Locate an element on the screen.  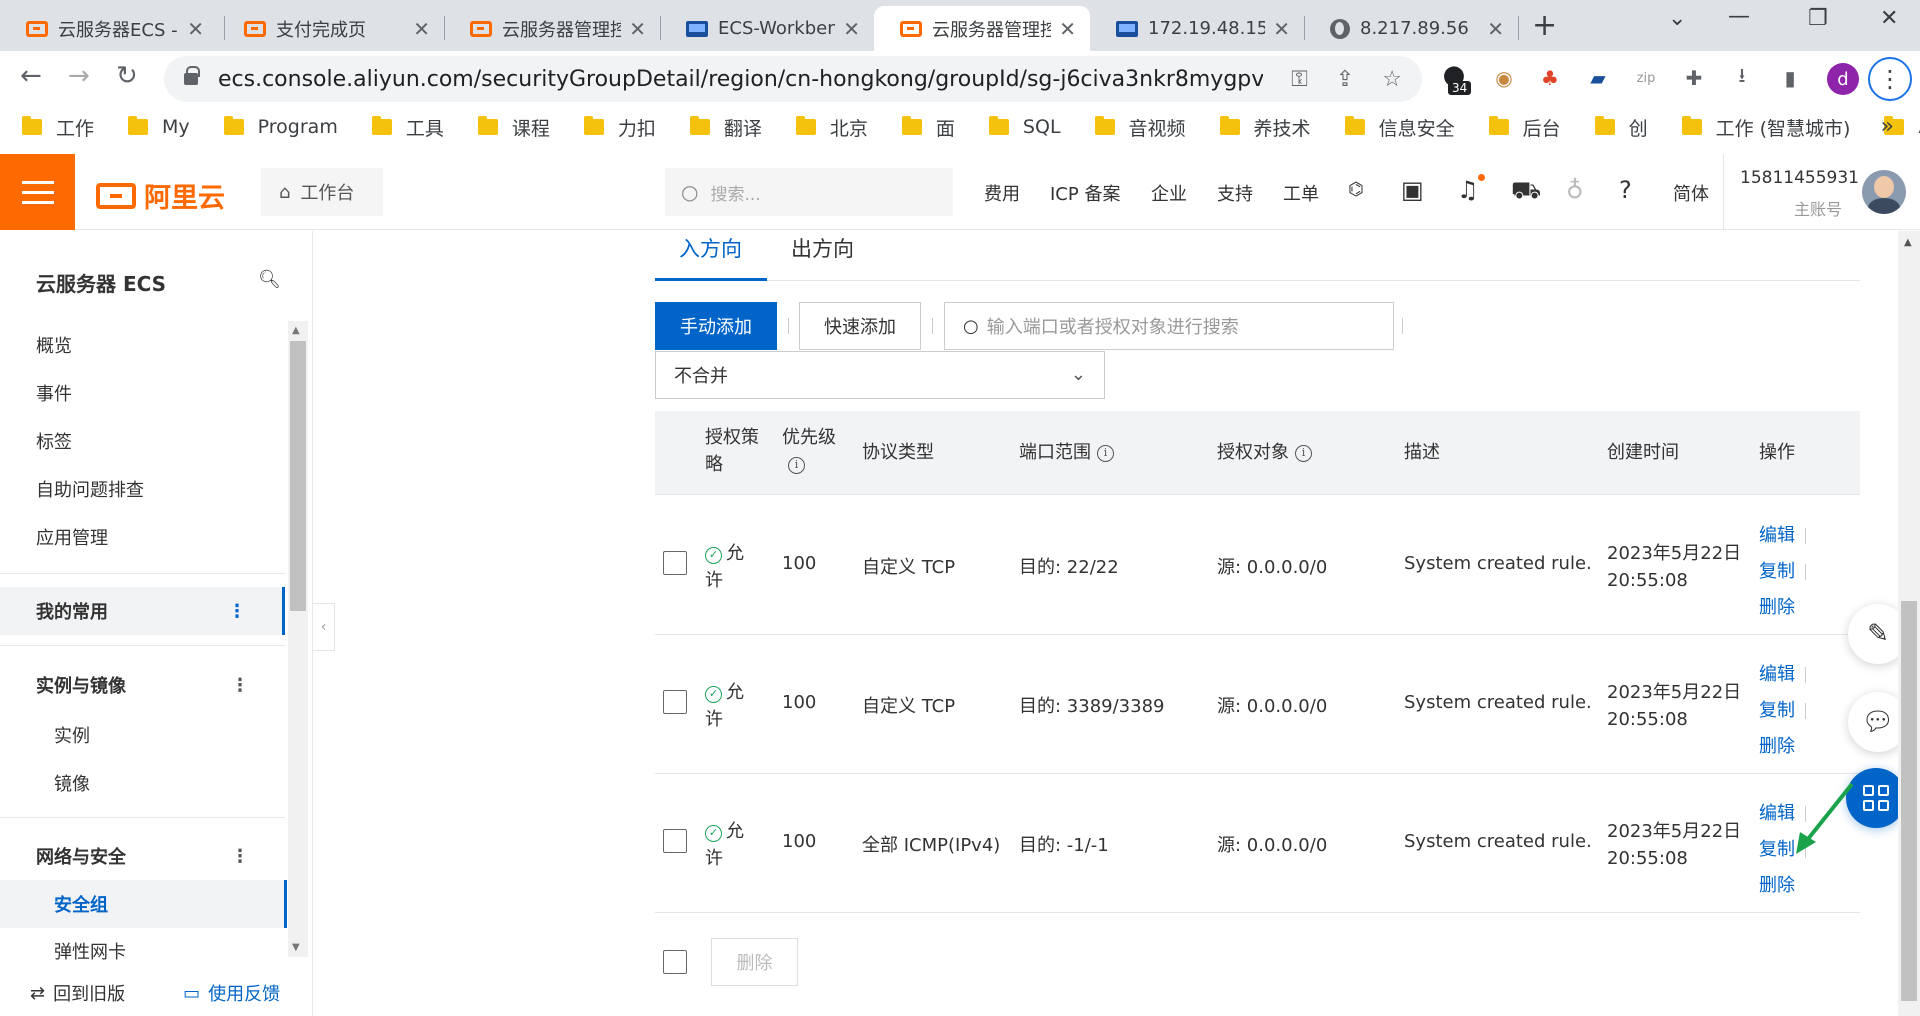
terminal-icon: ▣ is located at coordinates (1412, 190).